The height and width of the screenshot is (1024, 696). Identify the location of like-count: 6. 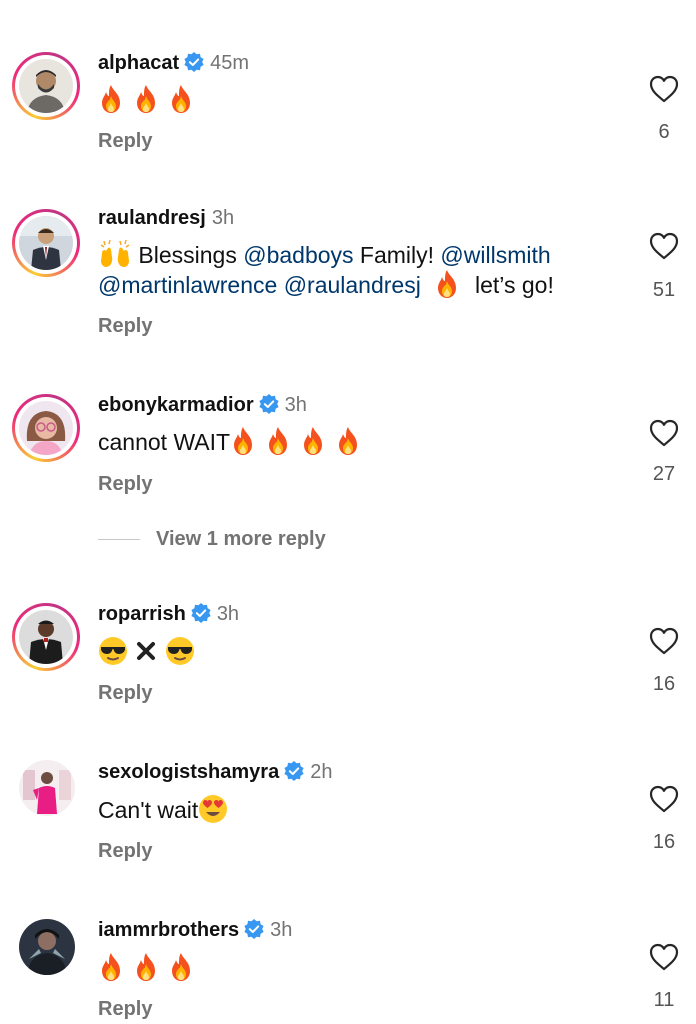
(664, 132).